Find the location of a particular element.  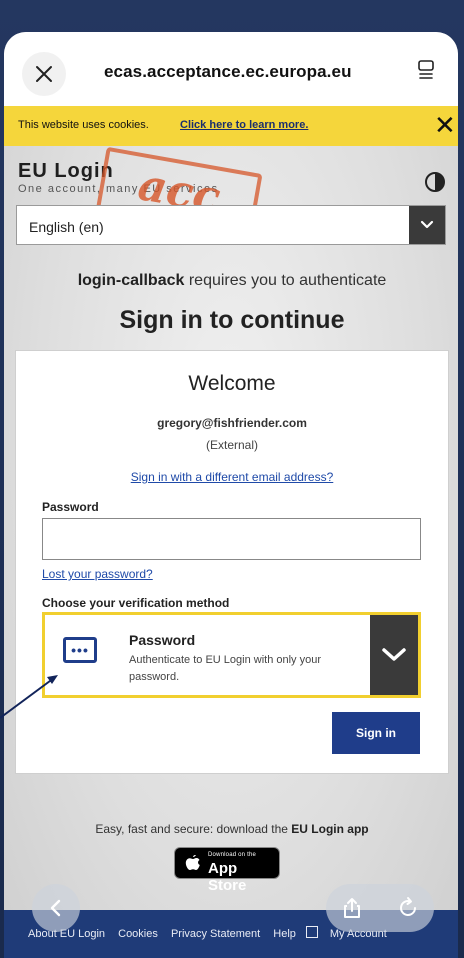

user-email: gregory@fishfriender.com is located at coordinates (232, 423).